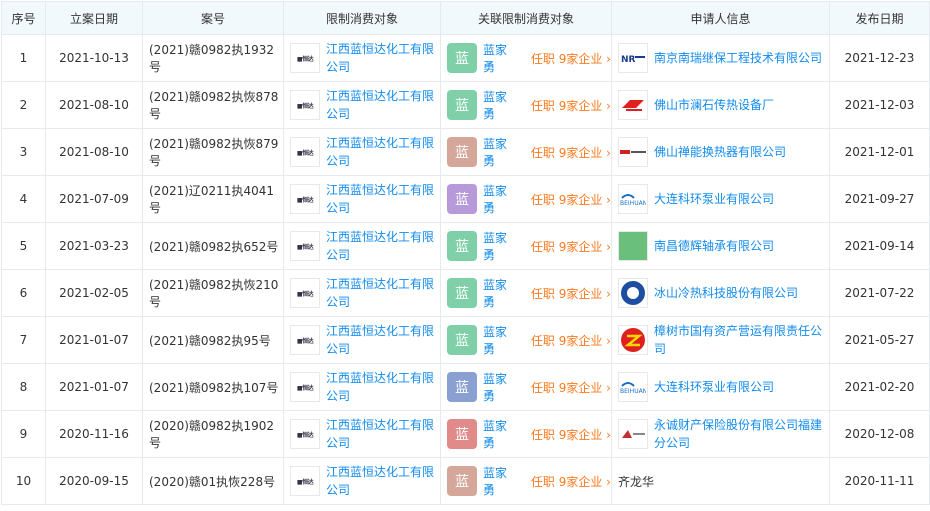 This screenshot has width=930, height=511. Describe the element at coordinates (879, 481) in the screenshot. I see `publish-date: 2020-11-11` at that location.